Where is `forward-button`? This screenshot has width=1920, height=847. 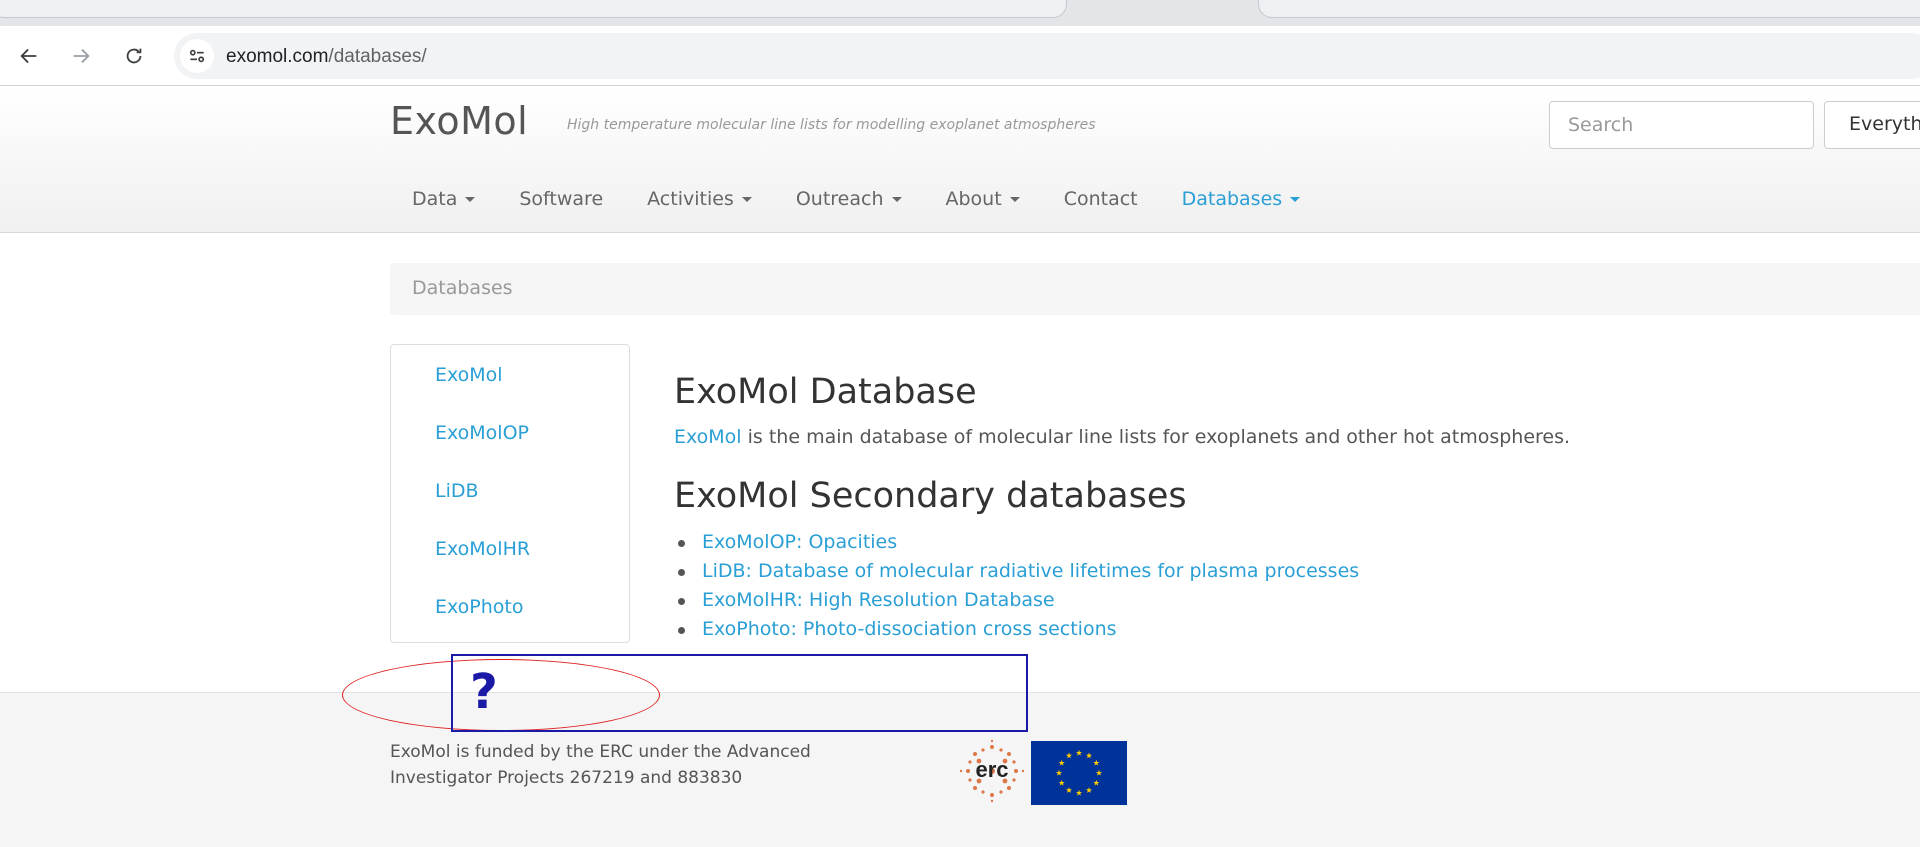
forward-button is located at coordinates (81, 56).